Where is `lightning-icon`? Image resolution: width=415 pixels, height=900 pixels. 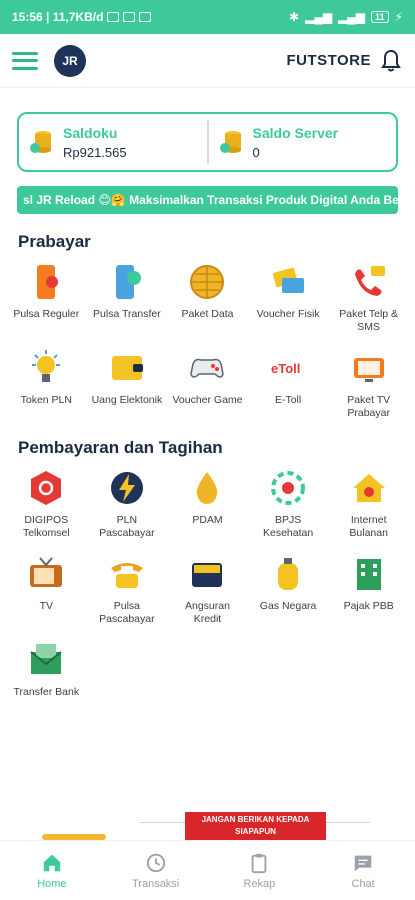
lightning-icon is located at coordinates (126, 488).